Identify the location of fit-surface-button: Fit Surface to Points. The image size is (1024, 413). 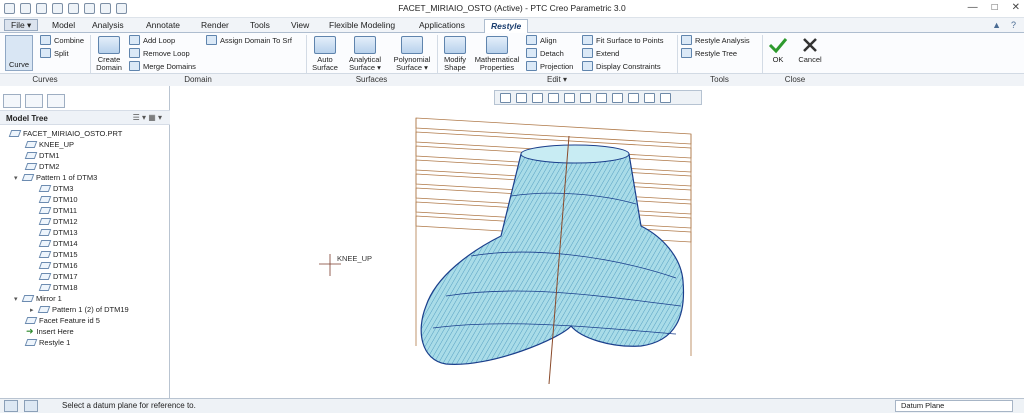
(623, 40).